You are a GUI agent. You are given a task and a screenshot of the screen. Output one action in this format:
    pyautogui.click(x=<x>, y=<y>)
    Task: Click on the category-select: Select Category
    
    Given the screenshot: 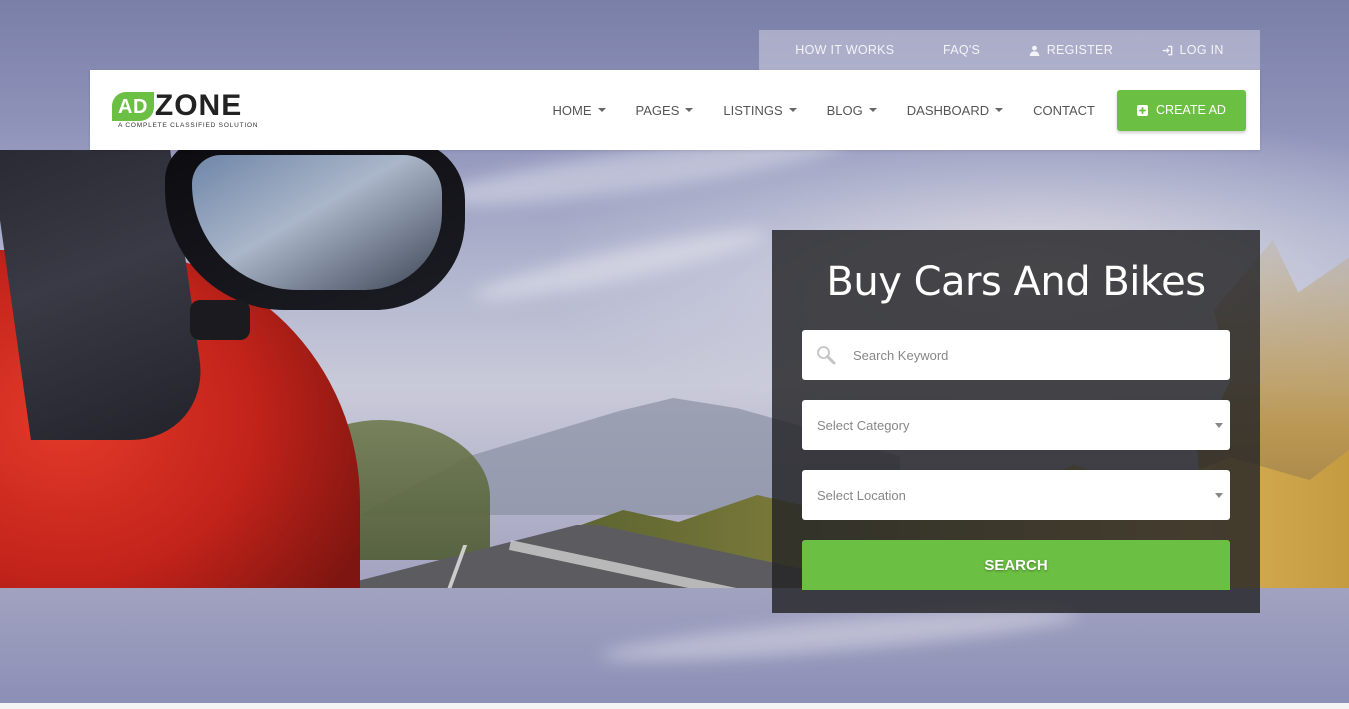 What is the action you would take?
    pyautogui.click(x=1016, y=425)
    